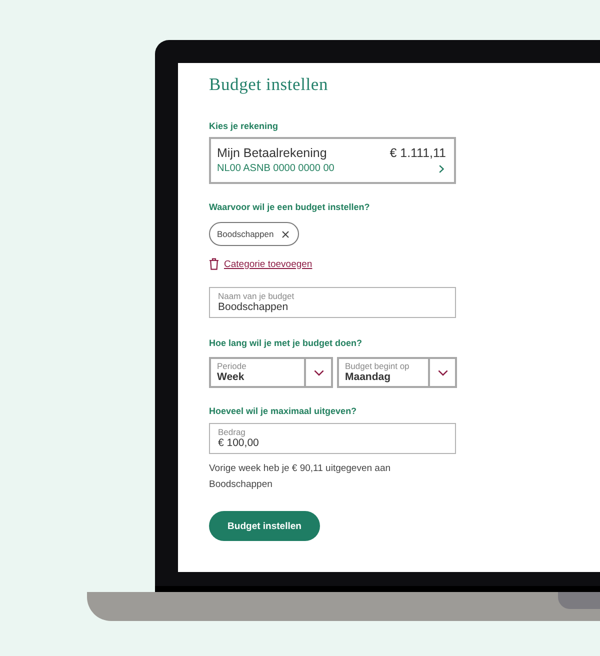  Describe the element at coordinates (368, 377) in the screenshot. I see `select-value: Maandag` at that location.